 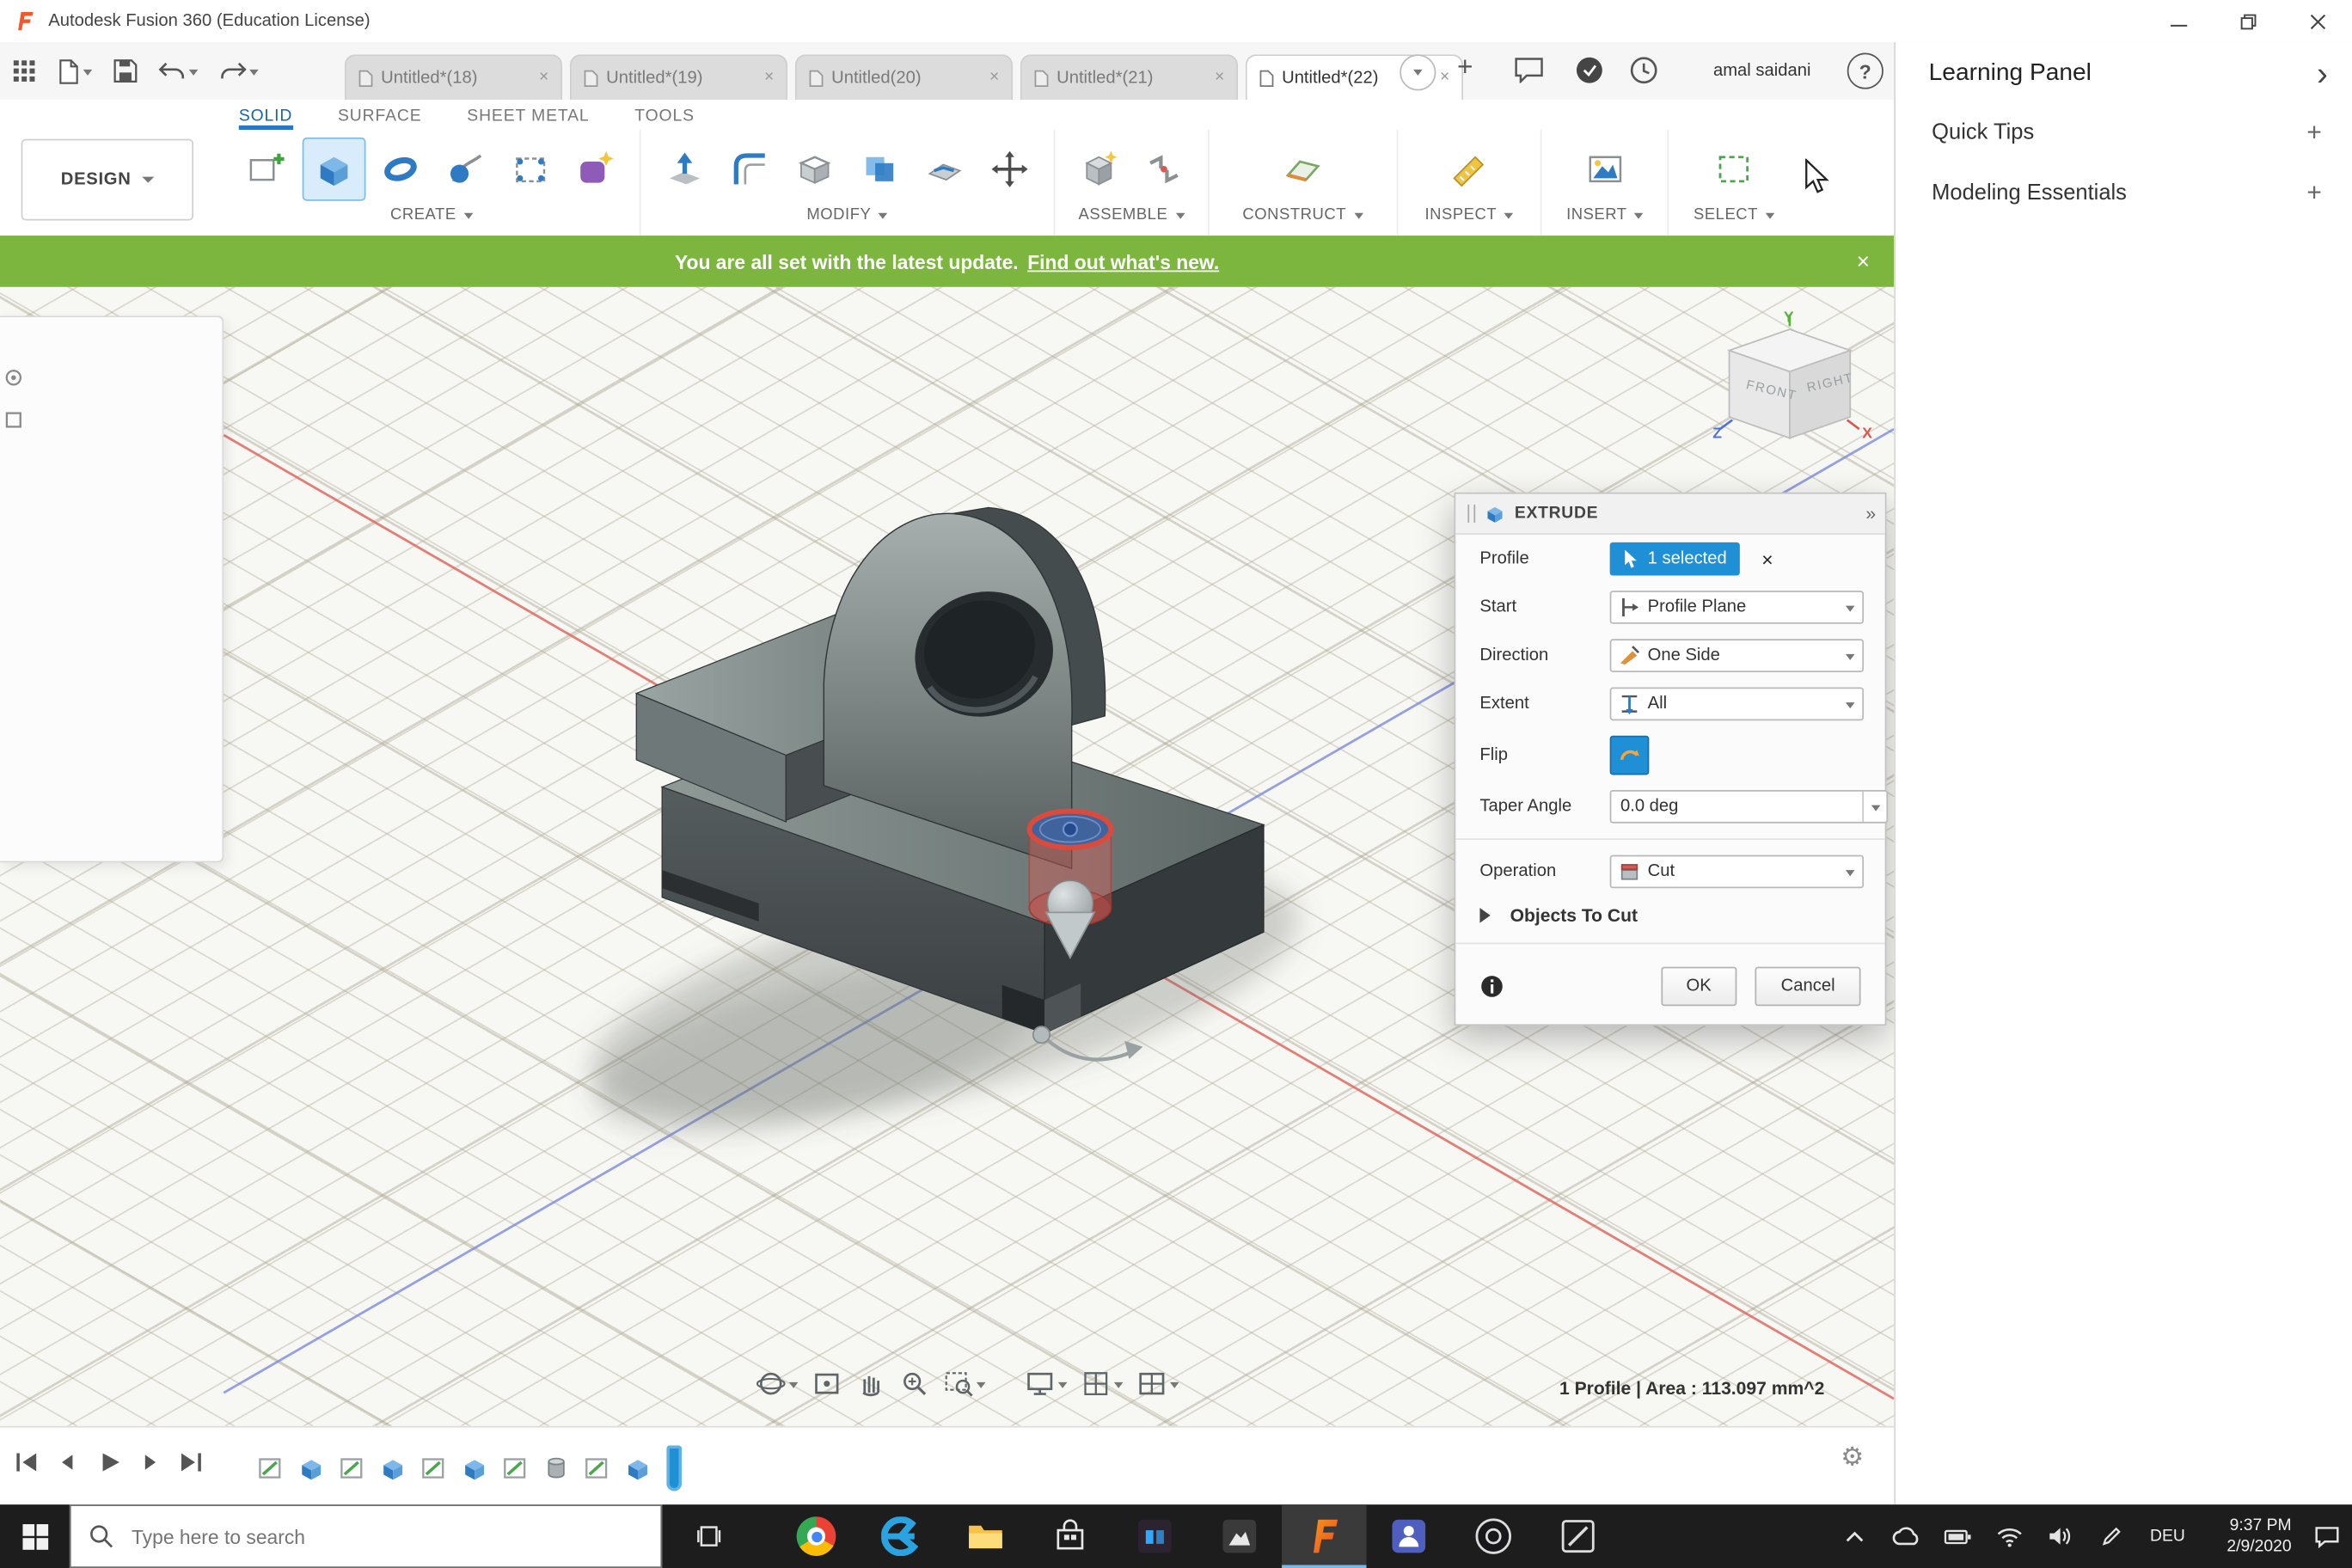 What do you see at coordinates (596, 169) in the screenshot?
I see `create-form-button` at bounding box center [596, 169].